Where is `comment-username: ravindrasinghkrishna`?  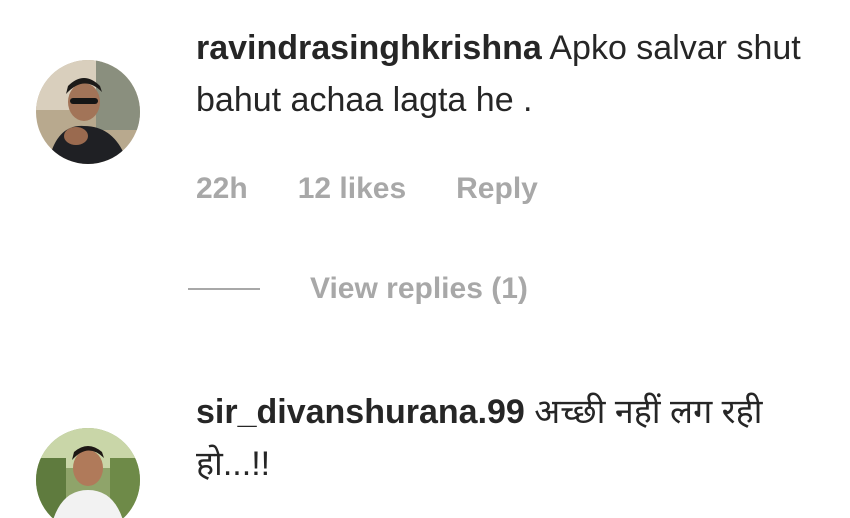
comment-username: ravindrasinghkrishna is located at coordinates (369, 48).